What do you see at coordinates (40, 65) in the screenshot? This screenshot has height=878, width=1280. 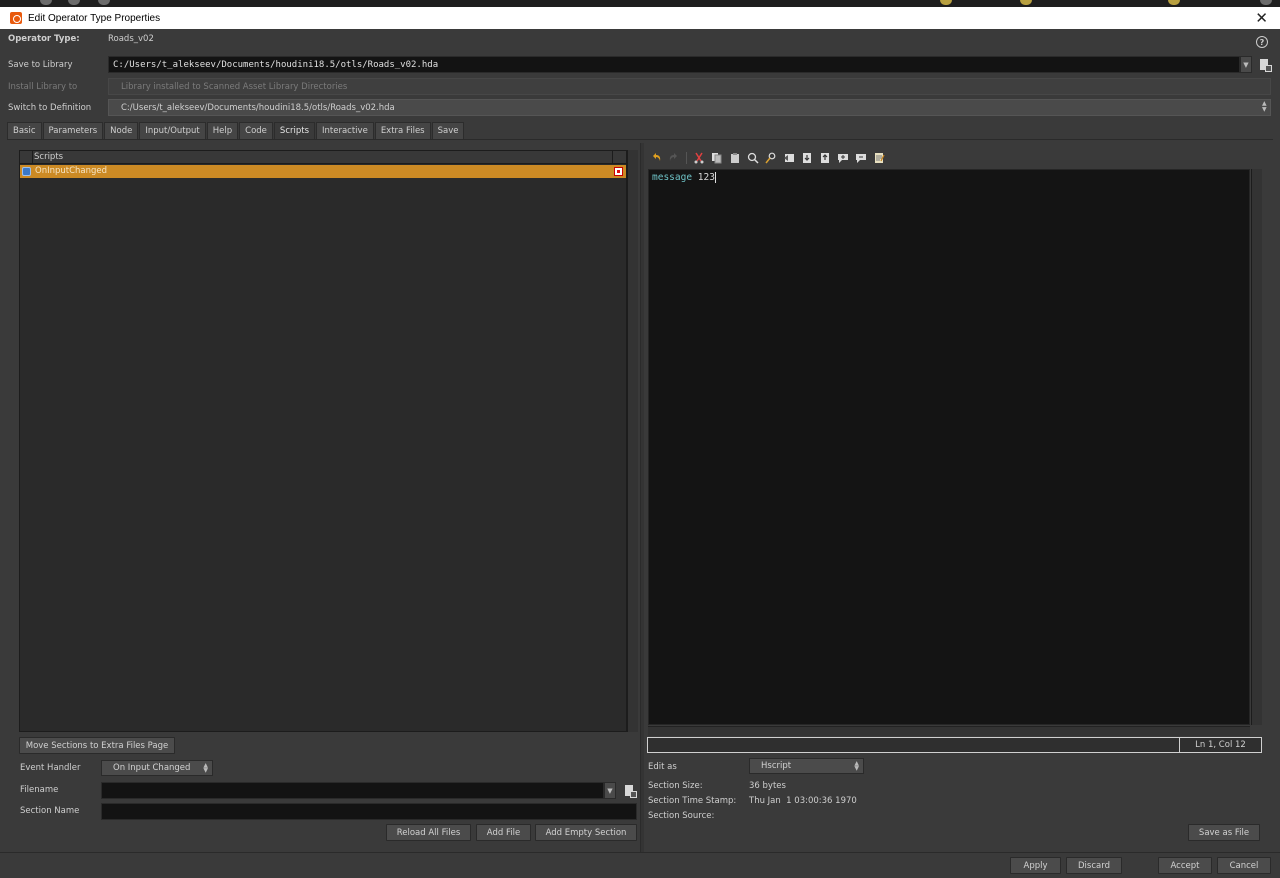 I see `save-to-library-label: Save to Library` at bounding box center [40, 65].